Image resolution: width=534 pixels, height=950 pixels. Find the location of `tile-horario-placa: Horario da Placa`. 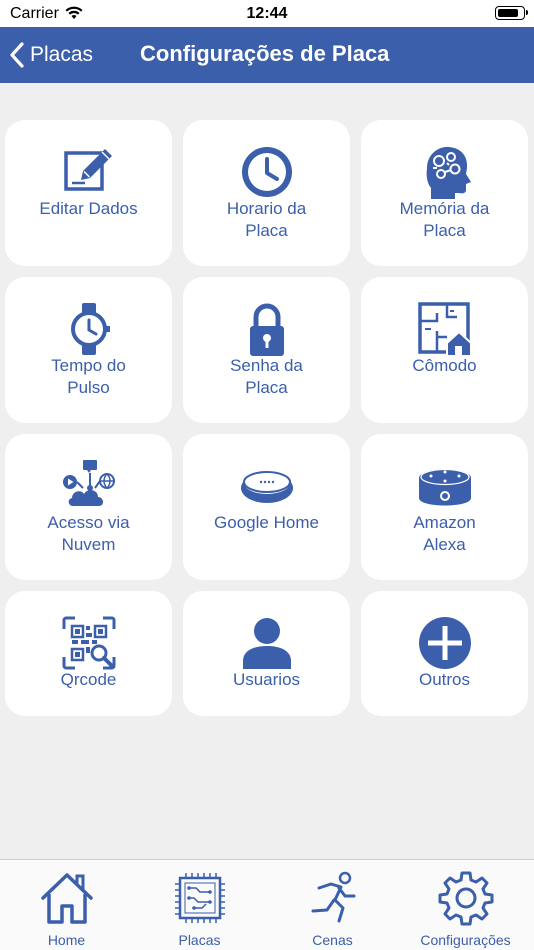

tile-horario-placa: Horario da Placa is located at coordinates (266, 193).